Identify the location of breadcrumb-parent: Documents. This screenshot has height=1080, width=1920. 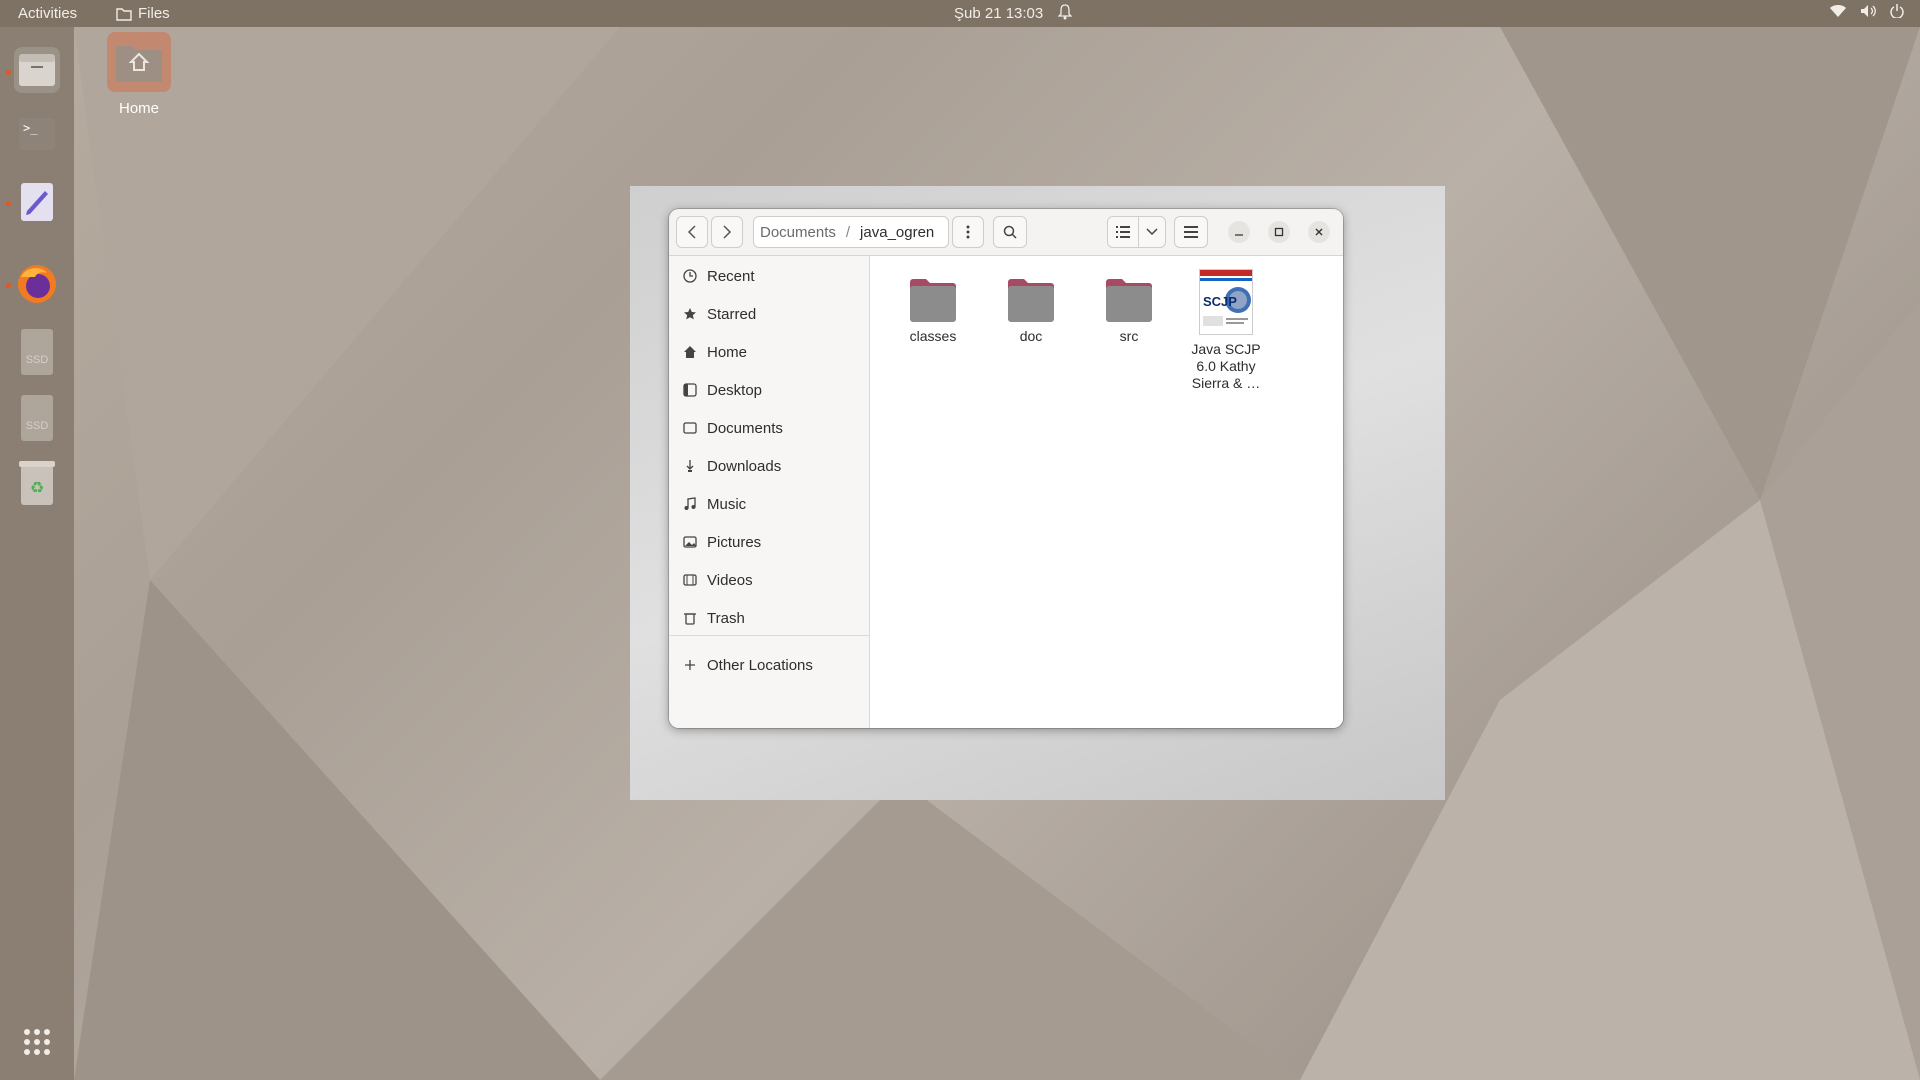
(798, 232).